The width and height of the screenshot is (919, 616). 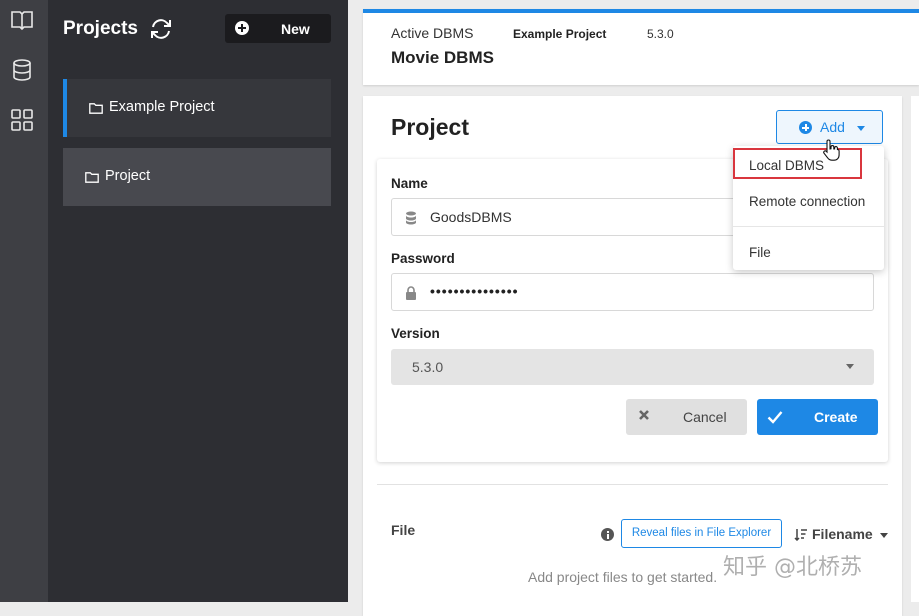 I want to click on sort-label: Filename, so click(x=842, y=534).